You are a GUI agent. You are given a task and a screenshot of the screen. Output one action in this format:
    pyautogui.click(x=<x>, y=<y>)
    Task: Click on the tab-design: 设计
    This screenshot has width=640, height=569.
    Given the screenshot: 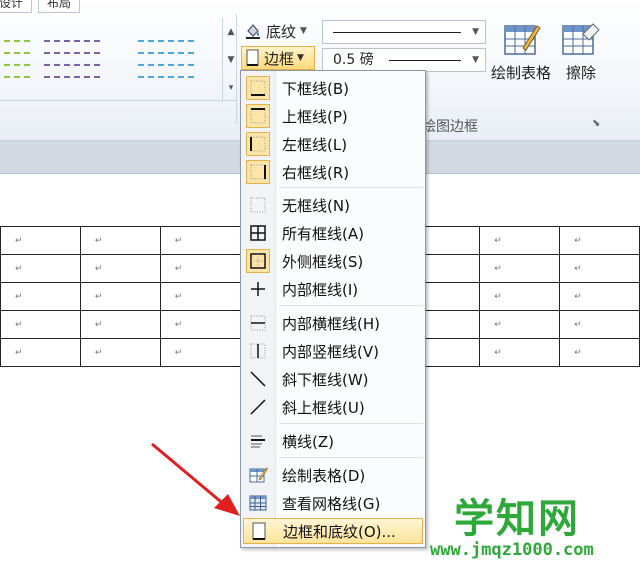 What is the action you would take?
    pyautogui.click(x=16, y=6)
    